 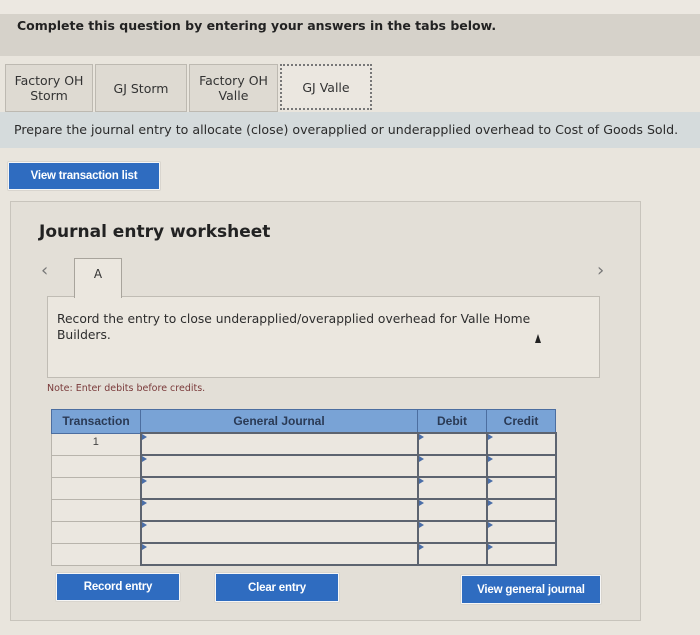 What do you see at coordinates (96, 444) in the screenshot?
I see `transaction-number: 1` at bounding box center [96, 444].